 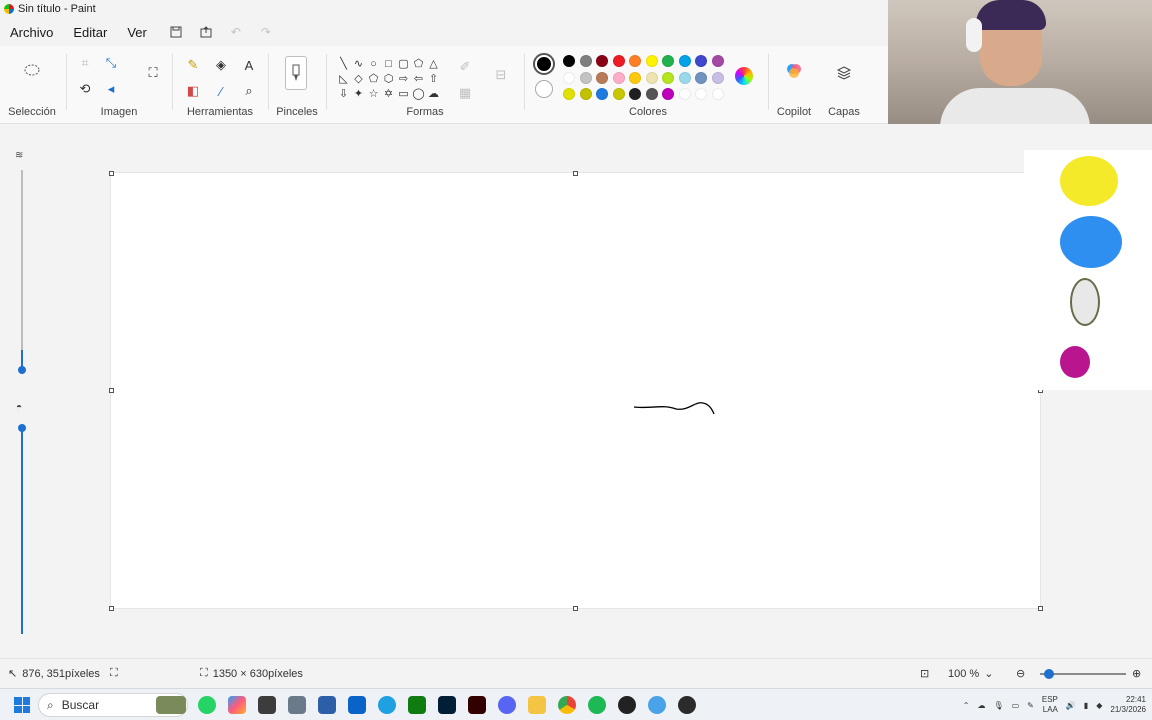 What do you see at coordinates (687, 705) in the screenshot?
I see `obs-icon` at bounding box center [687, 705].